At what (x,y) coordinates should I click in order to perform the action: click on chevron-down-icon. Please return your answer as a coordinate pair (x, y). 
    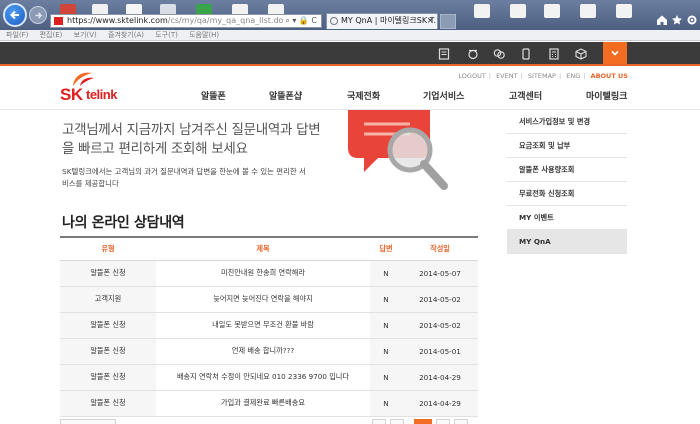
    Looking at the image, I should click on (615, 53).